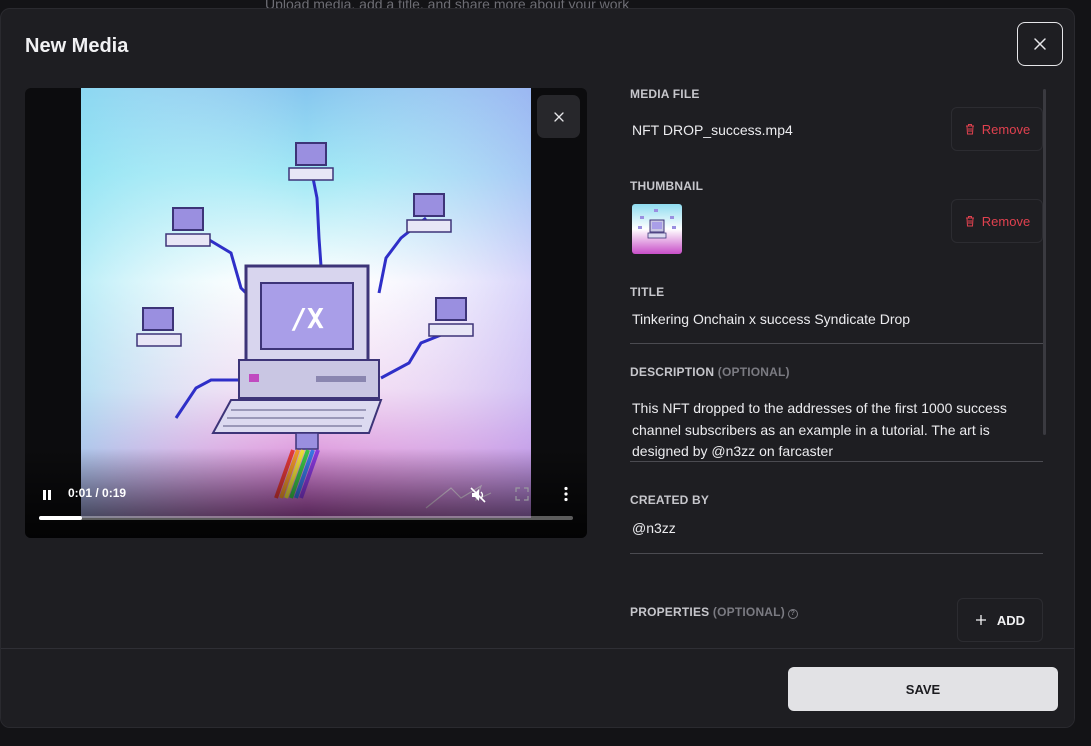 This screenshot has height=746, width=1091. What do you see at coordinates (306, 518) in the screenshot?
I see `playback-progress-bar` at bounding box center [306, 518].